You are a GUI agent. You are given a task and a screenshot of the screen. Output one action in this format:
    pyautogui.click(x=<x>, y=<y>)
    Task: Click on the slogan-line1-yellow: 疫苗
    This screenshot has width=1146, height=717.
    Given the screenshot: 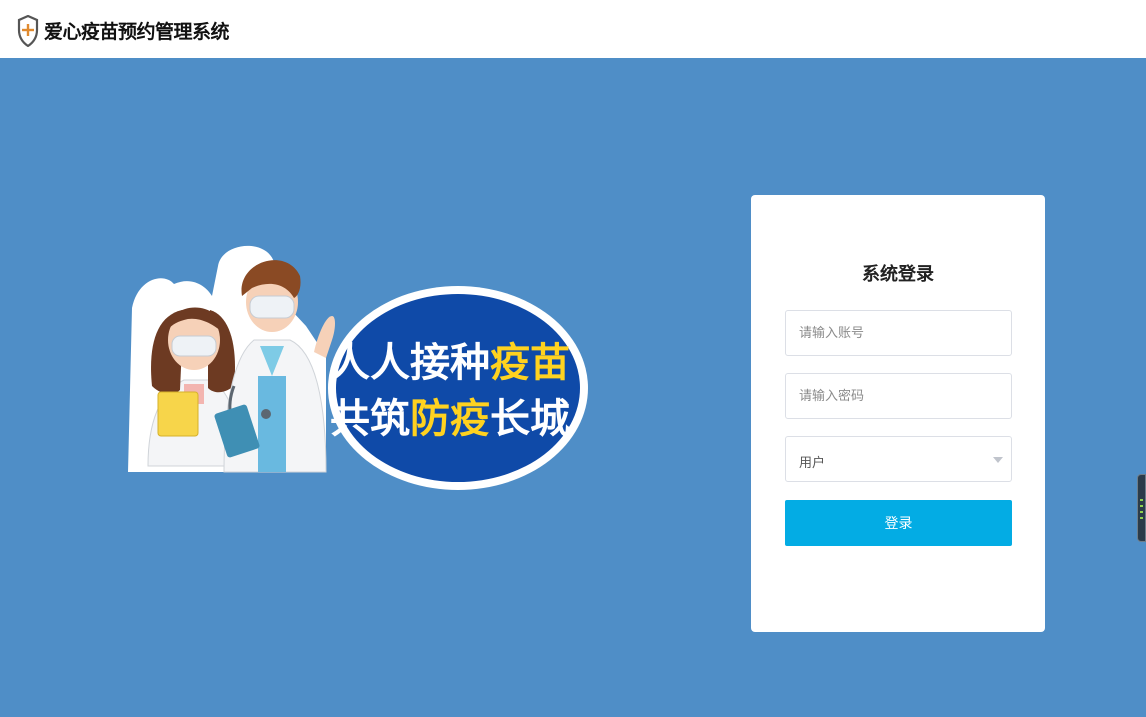 What is the action you would take?
    pyautogui.click(x=530, y=363)
    